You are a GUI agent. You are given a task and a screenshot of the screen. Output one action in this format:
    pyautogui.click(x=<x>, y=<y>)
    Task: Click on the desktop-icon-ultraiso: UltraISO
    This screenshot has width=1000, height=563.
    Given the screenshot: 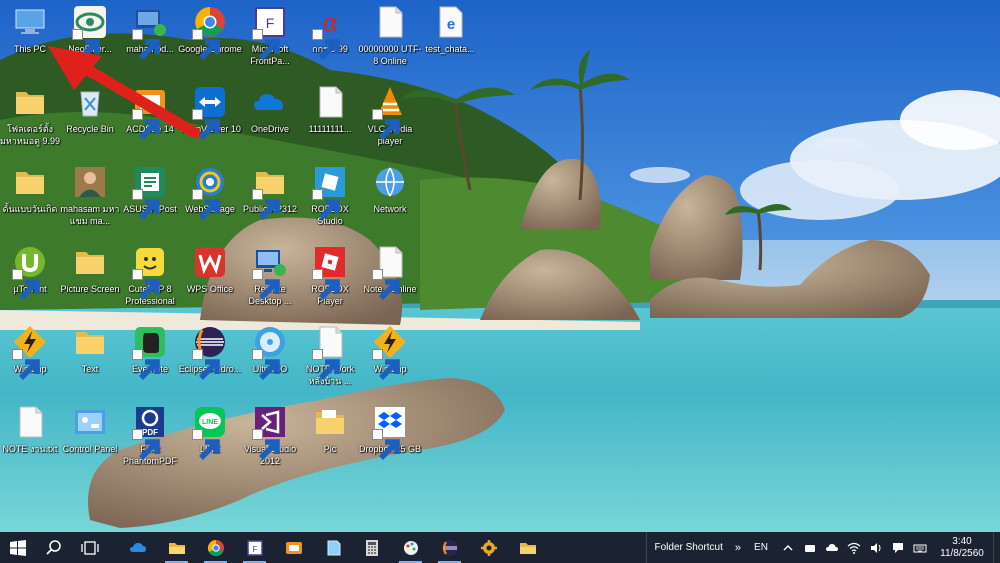 What is the action you would take?
    pyautogui.click(x=270, y=352)
    